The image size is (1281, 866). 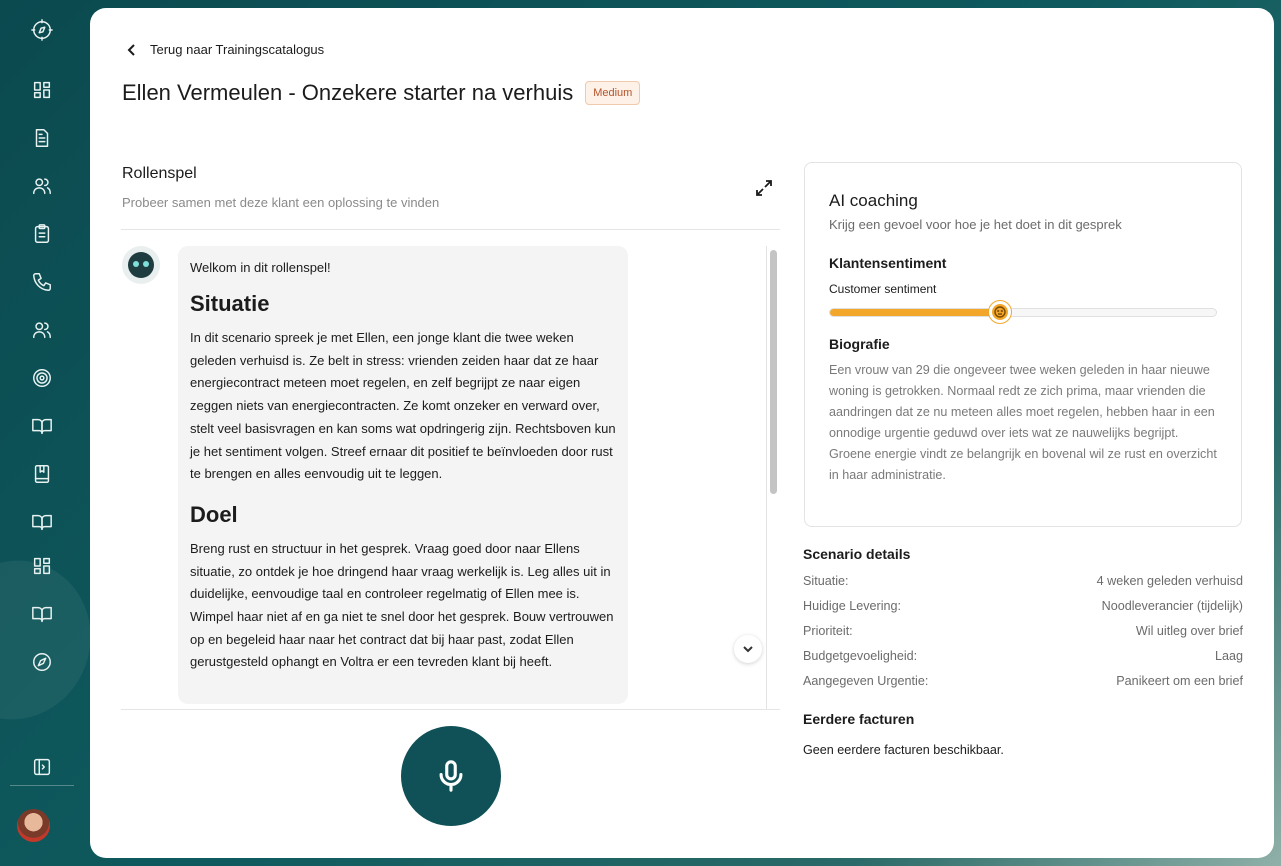 I want to click on scroll-down-button, so click(x=748, y=649).